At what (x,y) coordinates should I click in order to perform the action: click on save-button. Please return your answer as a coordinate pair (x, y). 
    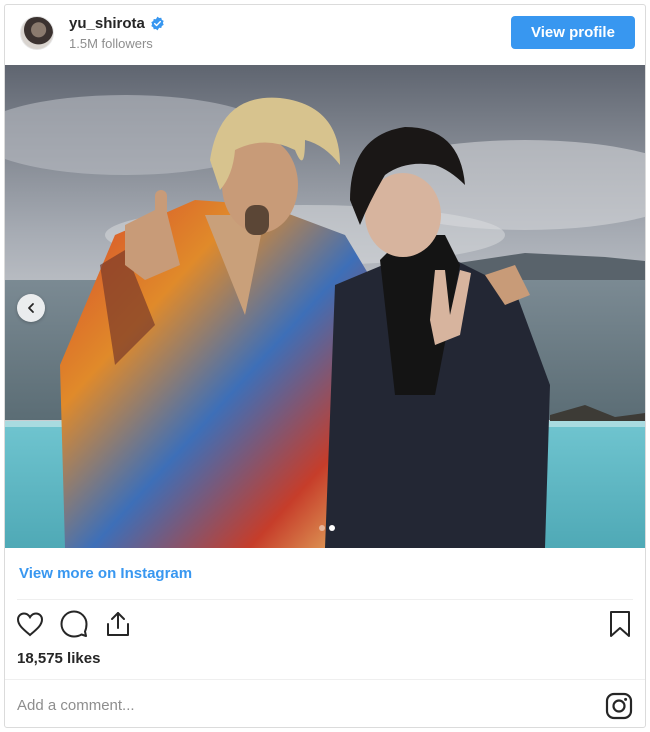
    Looking at the image, I should click on (620, 624).